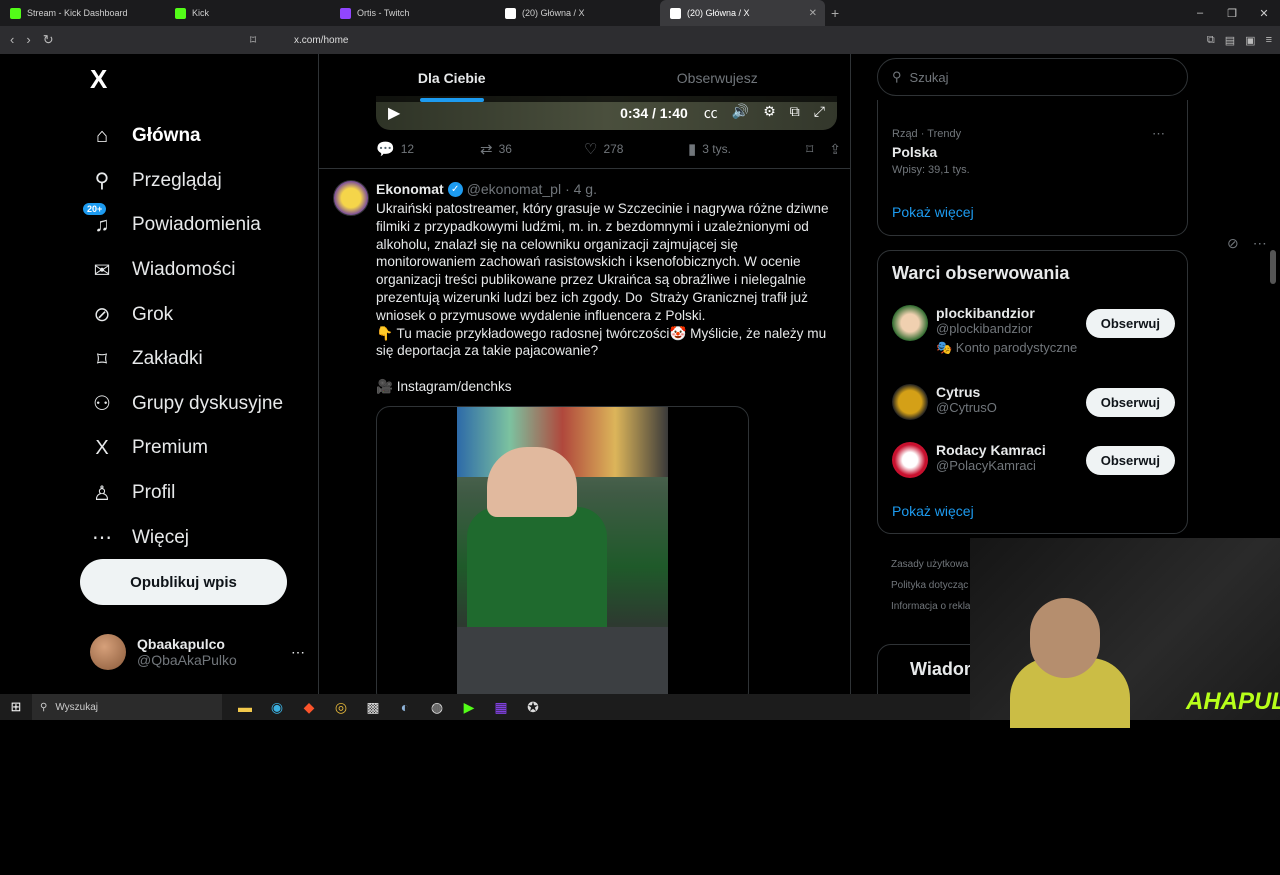  I want to click on footer-link: Polityka dotycząc, so click(936, 585).